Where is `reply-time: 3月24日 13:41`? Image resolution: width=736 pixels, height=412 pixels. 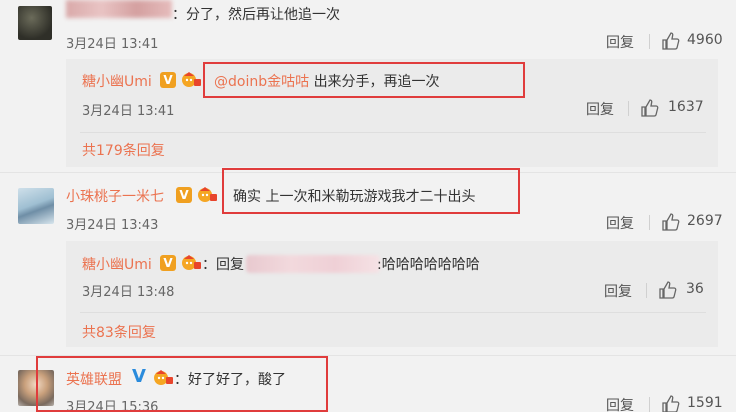
reply-time: 3月24日 13:41 is located at coordinates (128, 111).